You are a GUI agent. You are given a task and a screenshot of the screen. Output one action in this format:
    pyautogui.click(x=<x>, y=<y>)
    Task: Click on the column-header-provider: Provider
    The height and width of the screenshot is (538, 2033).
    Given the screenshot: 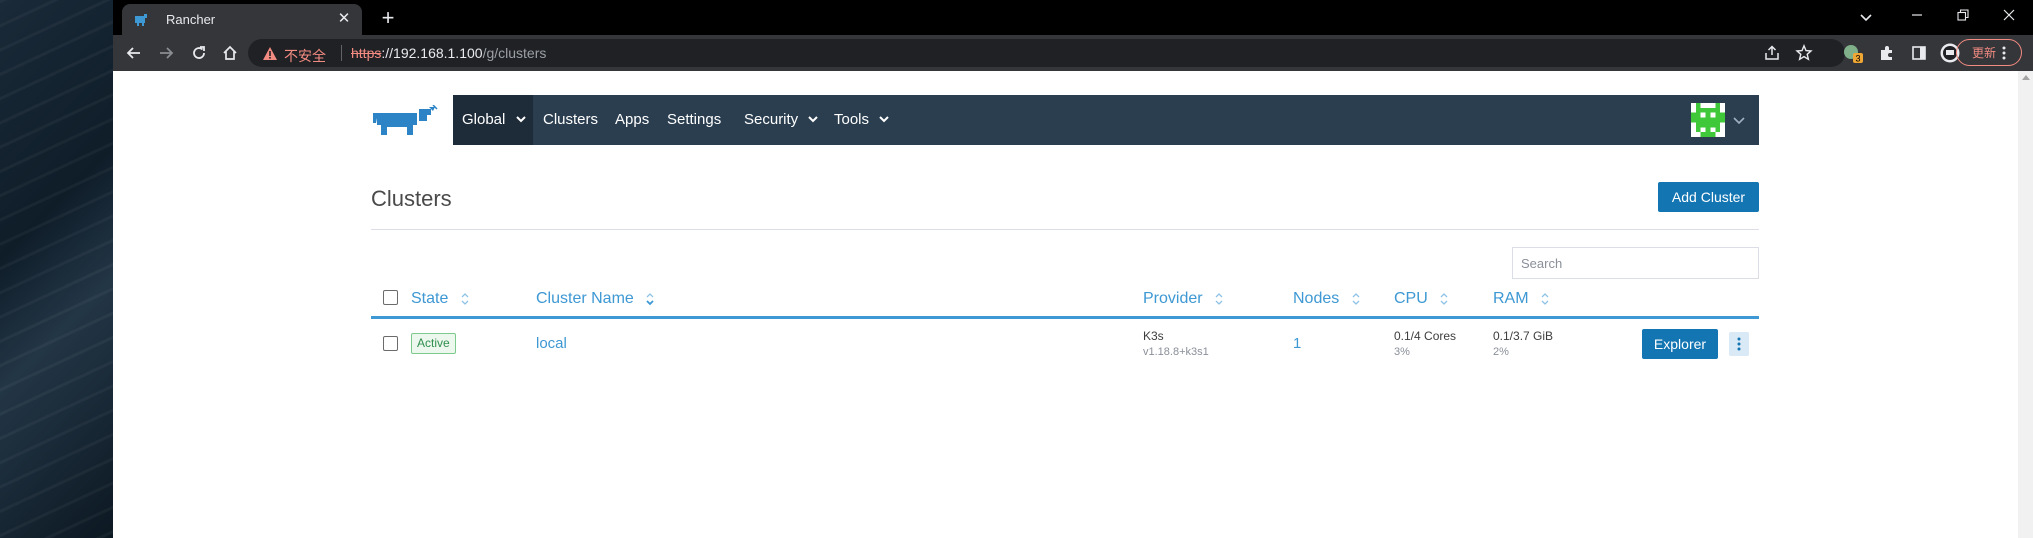 What is the action you would take?
    pyautogui.click(x=1183, y=299)
    